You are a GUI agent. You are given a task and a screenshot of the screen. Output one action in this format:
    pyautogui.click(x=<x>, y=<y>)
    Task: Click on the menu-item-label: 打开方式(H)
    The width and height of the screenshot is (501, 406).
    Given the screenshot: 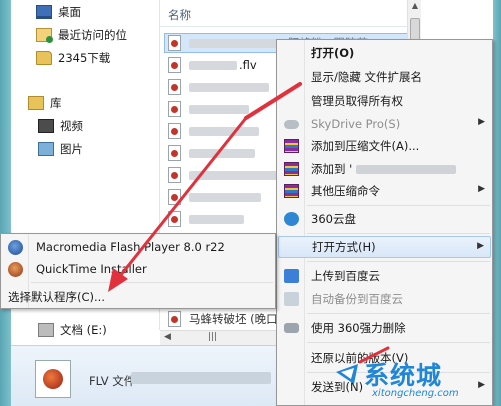 What is the action you would take?
    pyautogui.click(x=344, y=247)
    